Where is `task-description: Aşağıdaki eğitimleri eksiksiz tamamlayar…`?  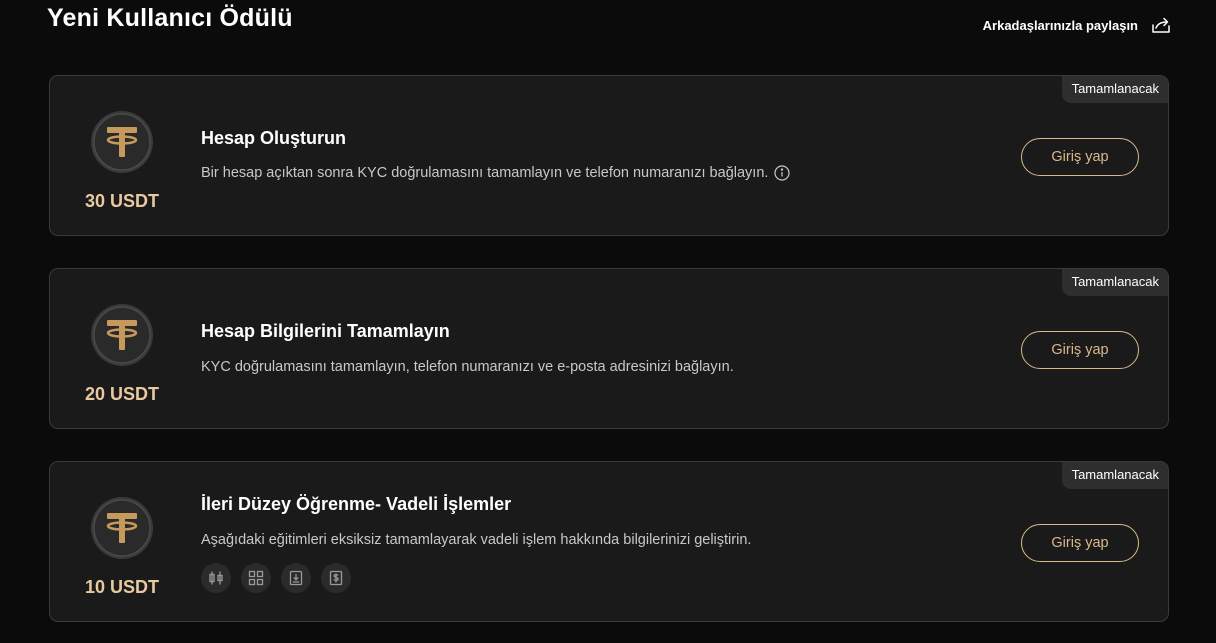
task-description: Aşağıdaki eğitimleri eksiksiz tamamlayar… is located at coordinates (476, 540).